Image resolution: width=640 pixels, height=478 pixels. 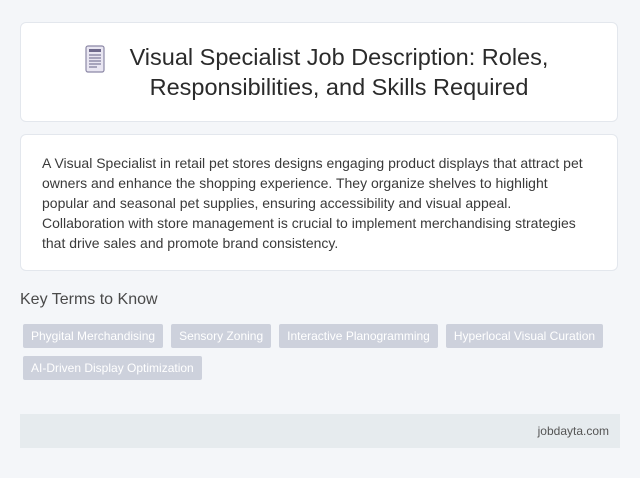 I want to click on key-term-tag: Sensory Zoning, so click(x=221, y=336).